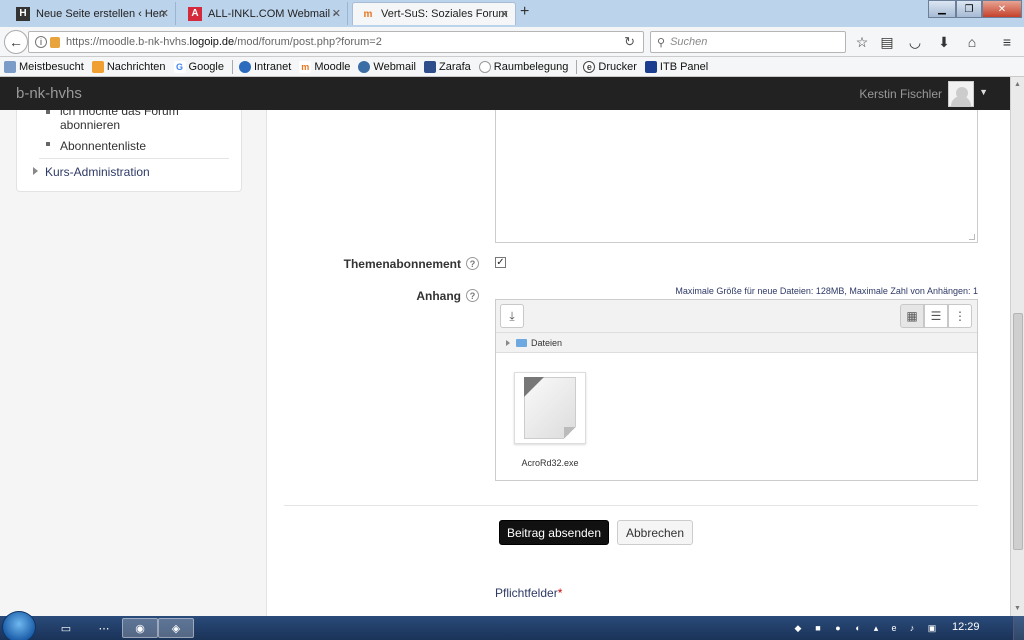 The width and height of the screenshot is (1024, 640). Describe the element at coordinates (972, 42) in the screenshot. I see `home-icon: ⌂` at that location.